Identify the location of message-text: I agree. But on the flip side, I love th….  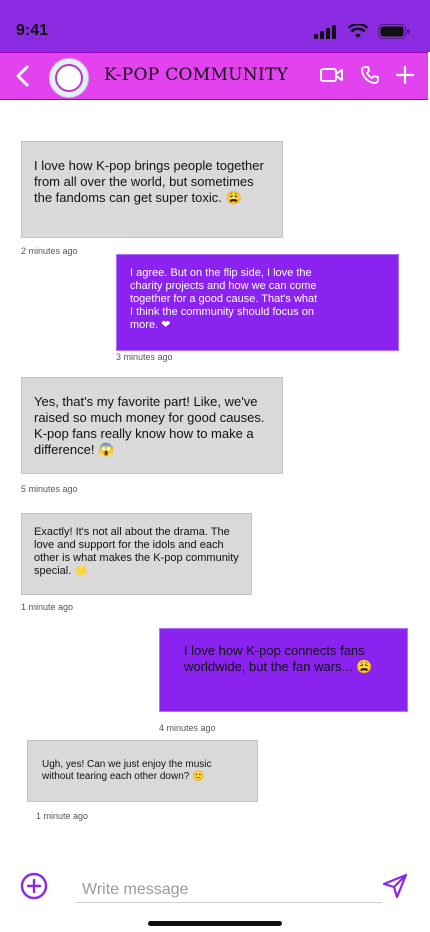
(224, 299).